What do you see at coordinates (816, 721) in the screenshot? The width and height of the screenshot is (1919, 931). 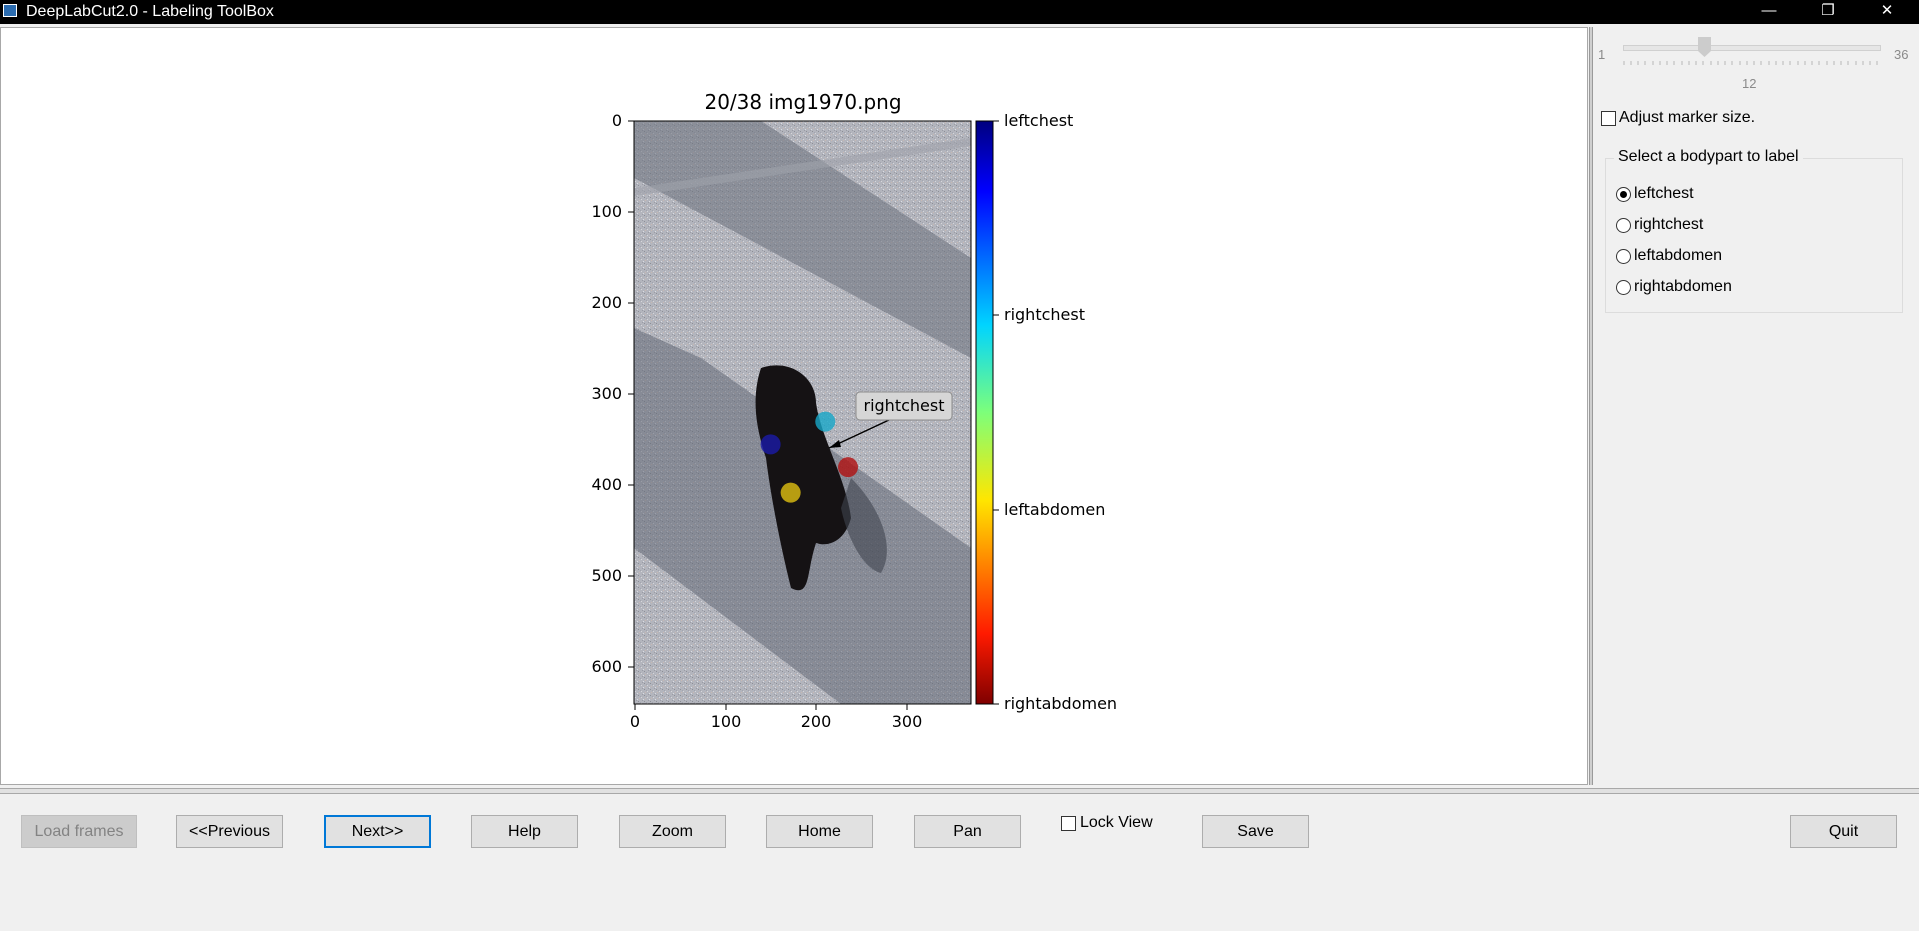 I see `x-tick-label: 200` at bounding box center [816, 721].